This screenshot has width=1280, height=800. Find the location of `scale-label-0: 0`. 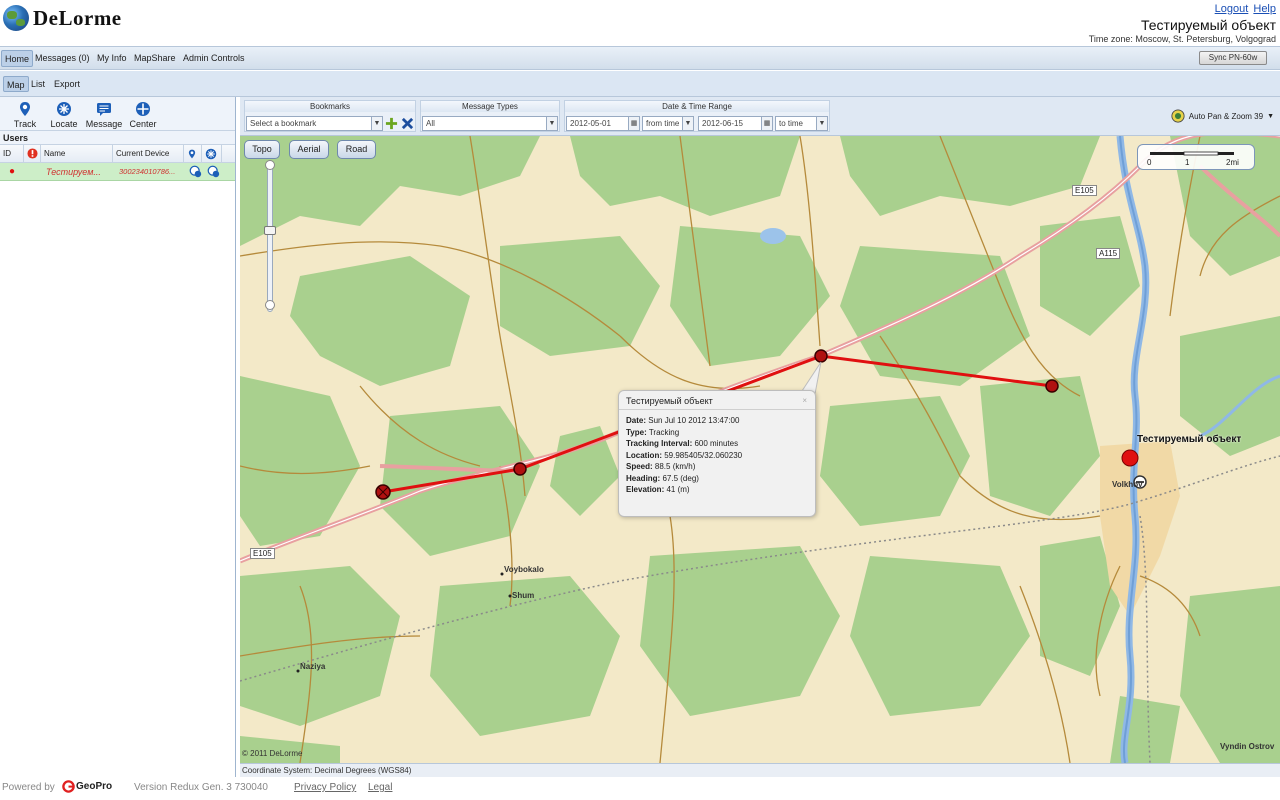

scale-label-0: 0 is located at coordinates (1149, 162).